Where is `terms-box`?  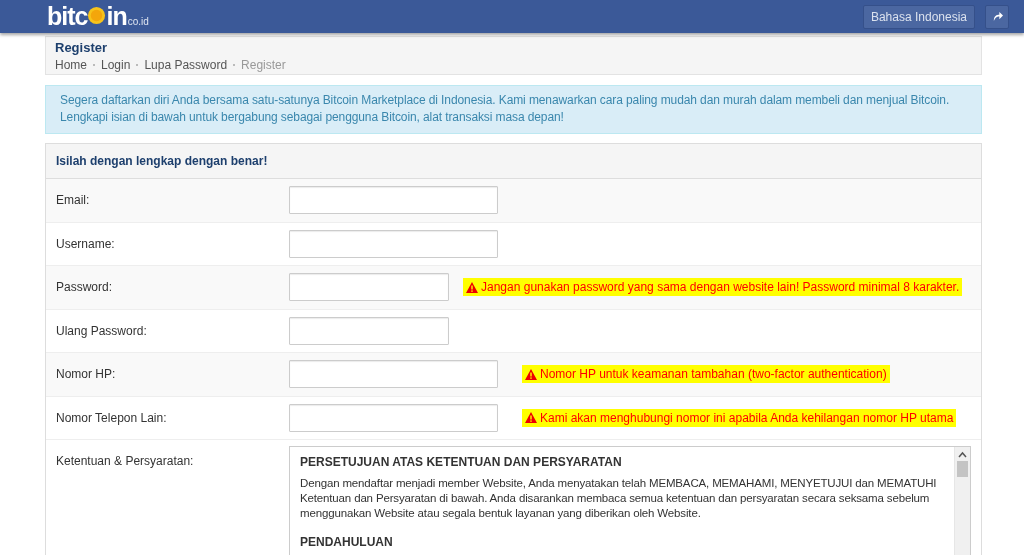 terms-box is located at coordinates (630, 500).